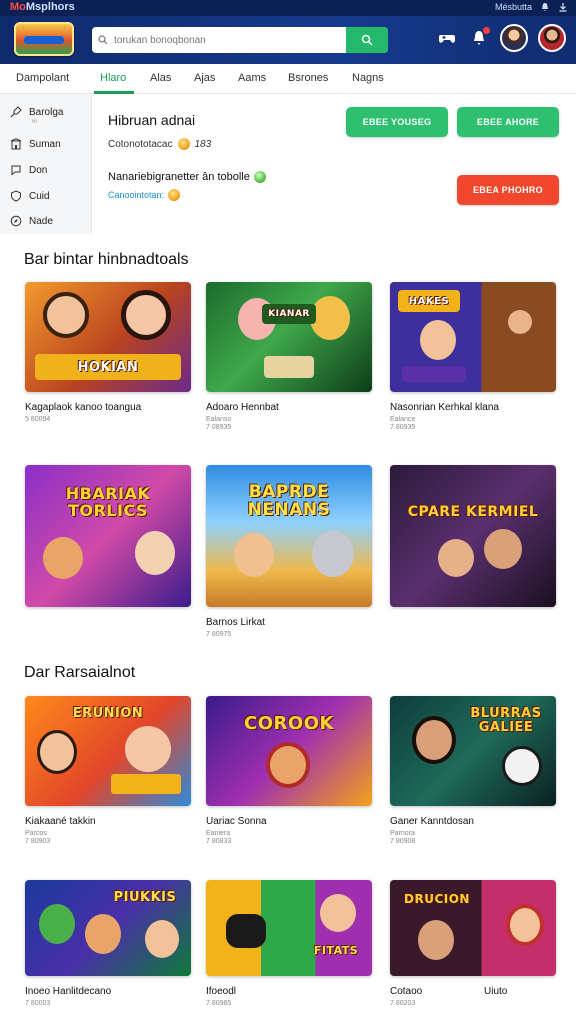 This screenshot has width=576, height=1024. Describe the element at coordinates (289, 928) in the screenshot. I see `game-thumbnail: FITATS` at that location.